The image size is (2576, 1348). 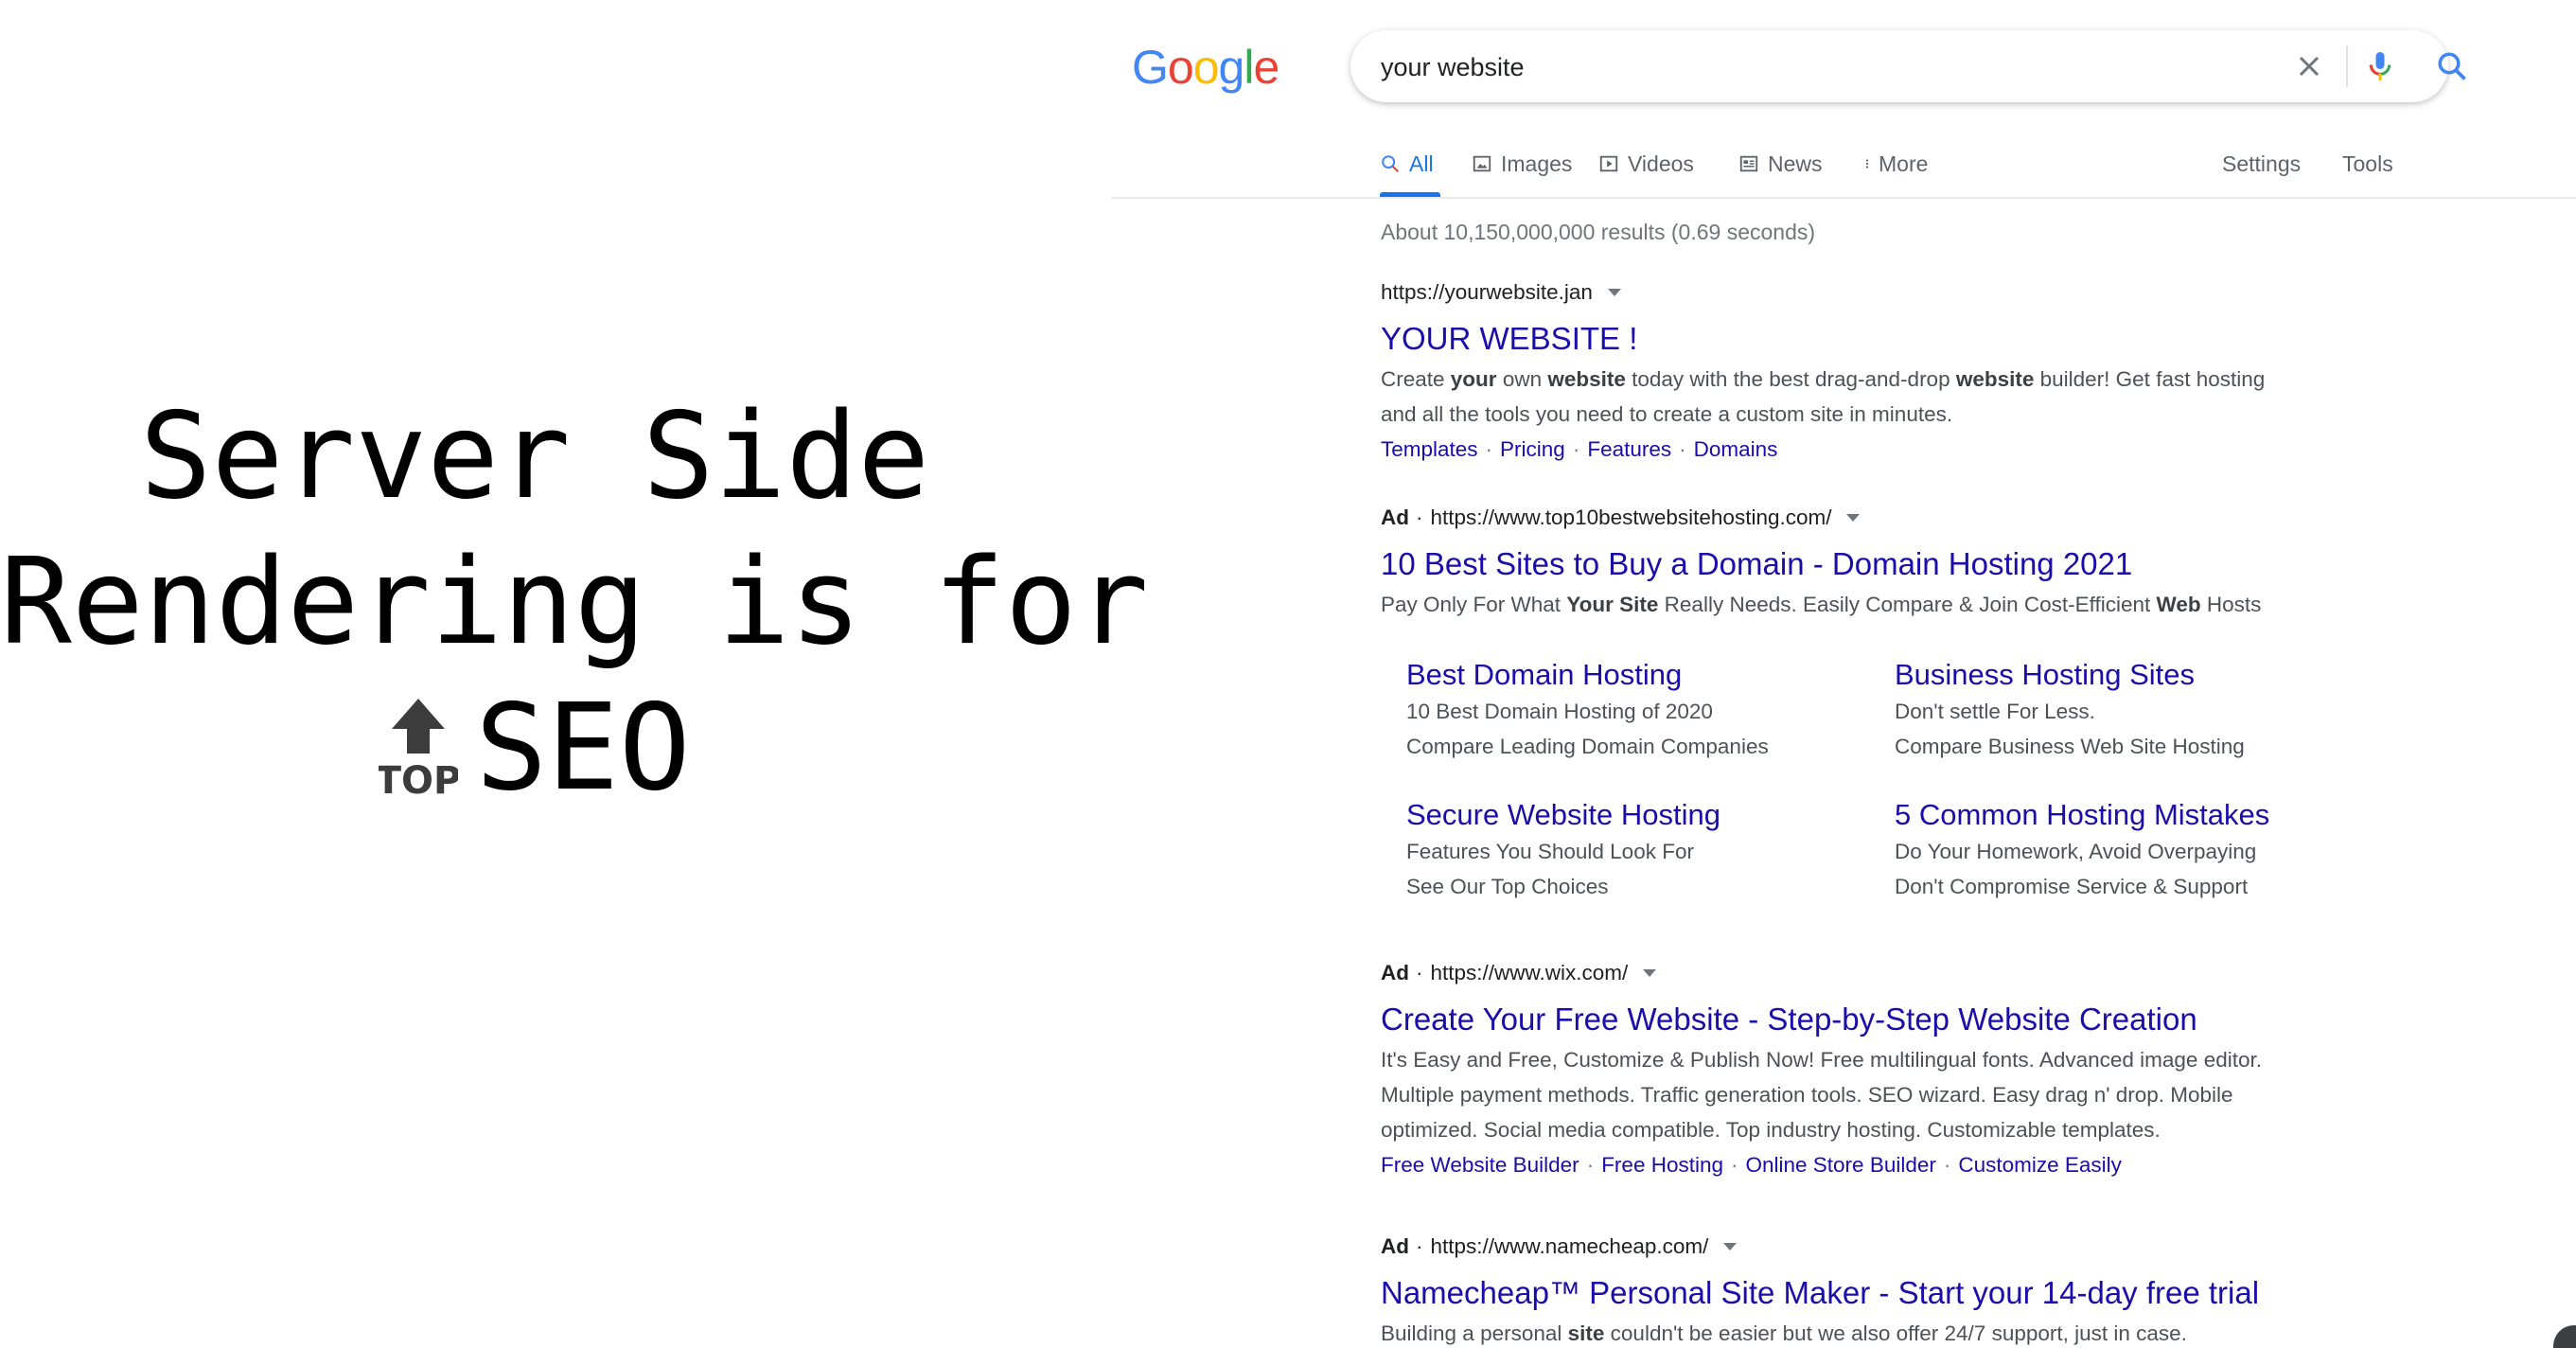 I want to click on search-box, so click(x=1908, y=66).